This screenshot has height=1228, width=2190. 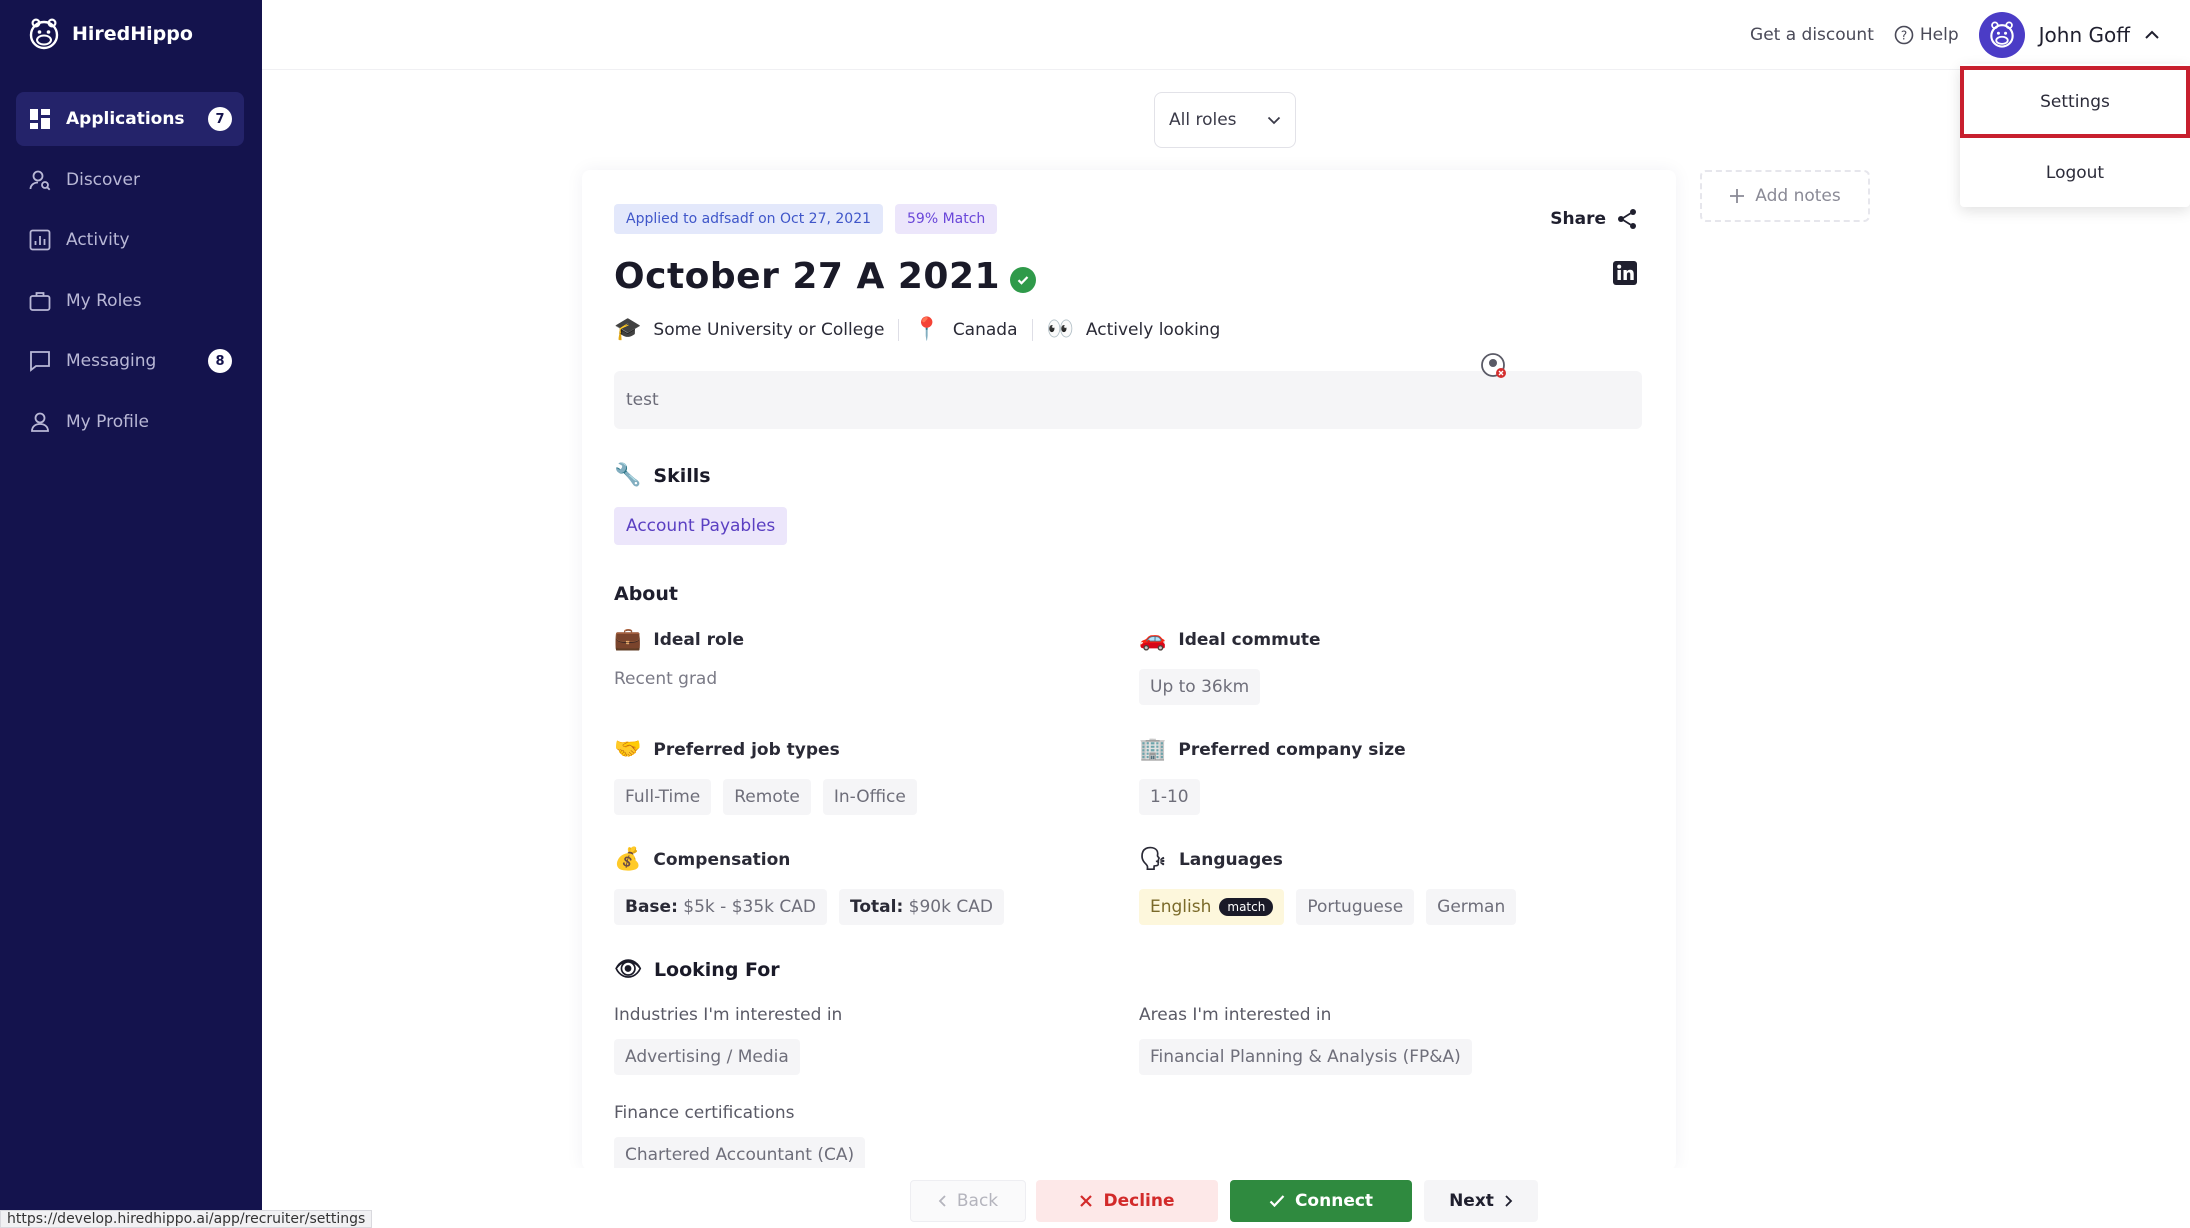 I want to click on decline-label: Decline, so click(x=1139, y=1201).